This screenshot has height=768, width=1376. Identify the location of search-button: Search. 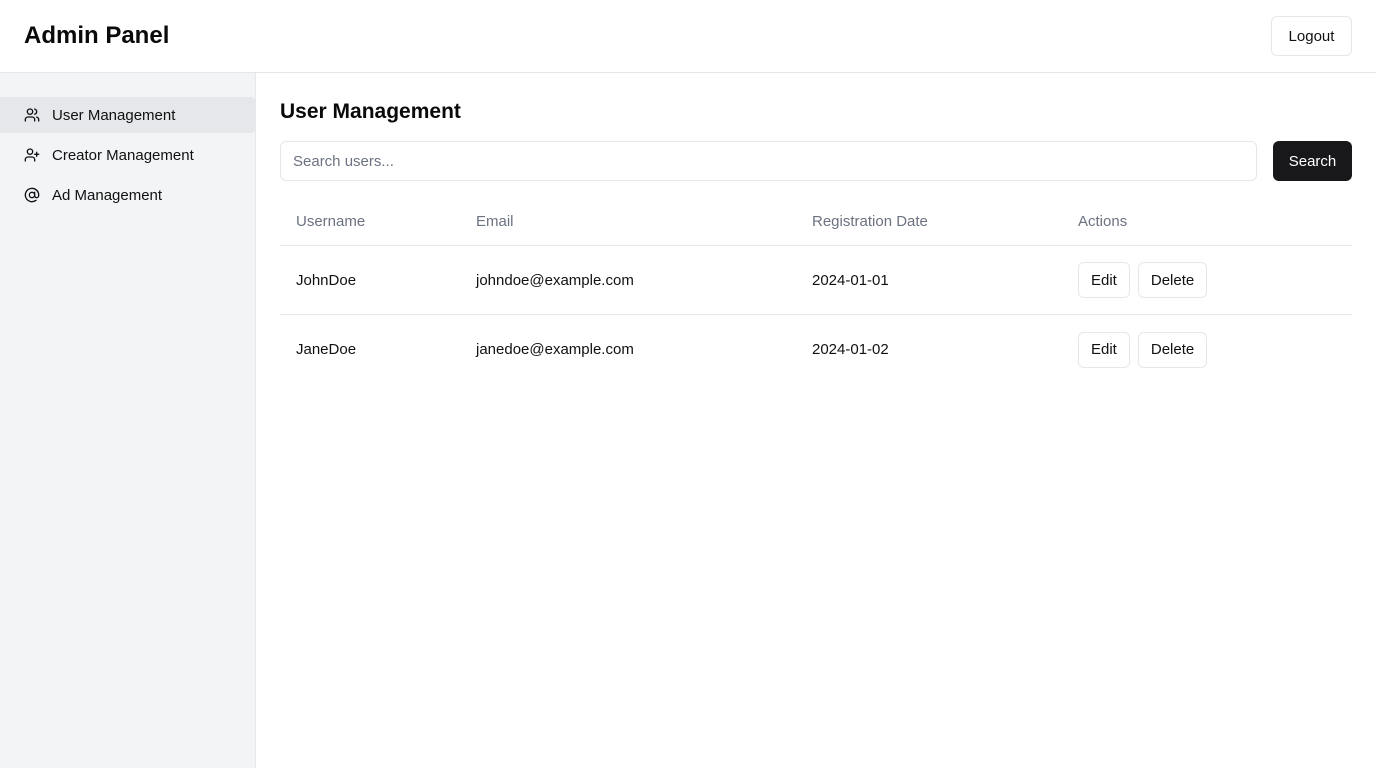
(1312, 161).